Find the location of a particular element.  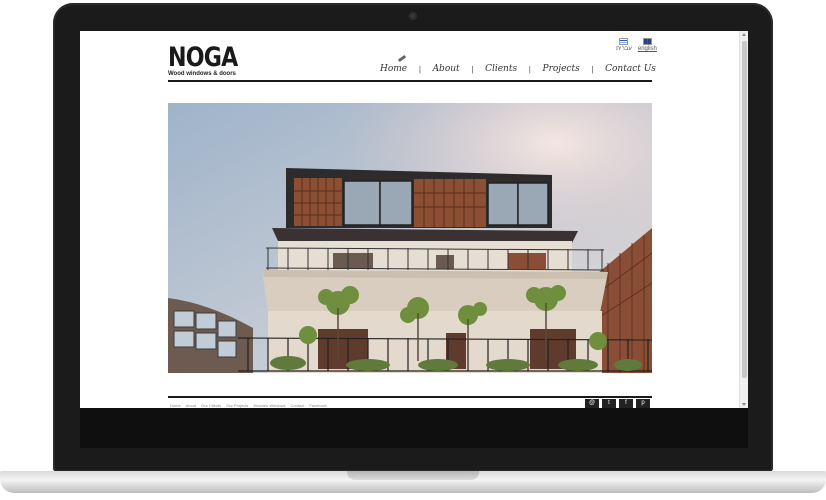

pinterest-icon: p is located at coordinates (643, 403).